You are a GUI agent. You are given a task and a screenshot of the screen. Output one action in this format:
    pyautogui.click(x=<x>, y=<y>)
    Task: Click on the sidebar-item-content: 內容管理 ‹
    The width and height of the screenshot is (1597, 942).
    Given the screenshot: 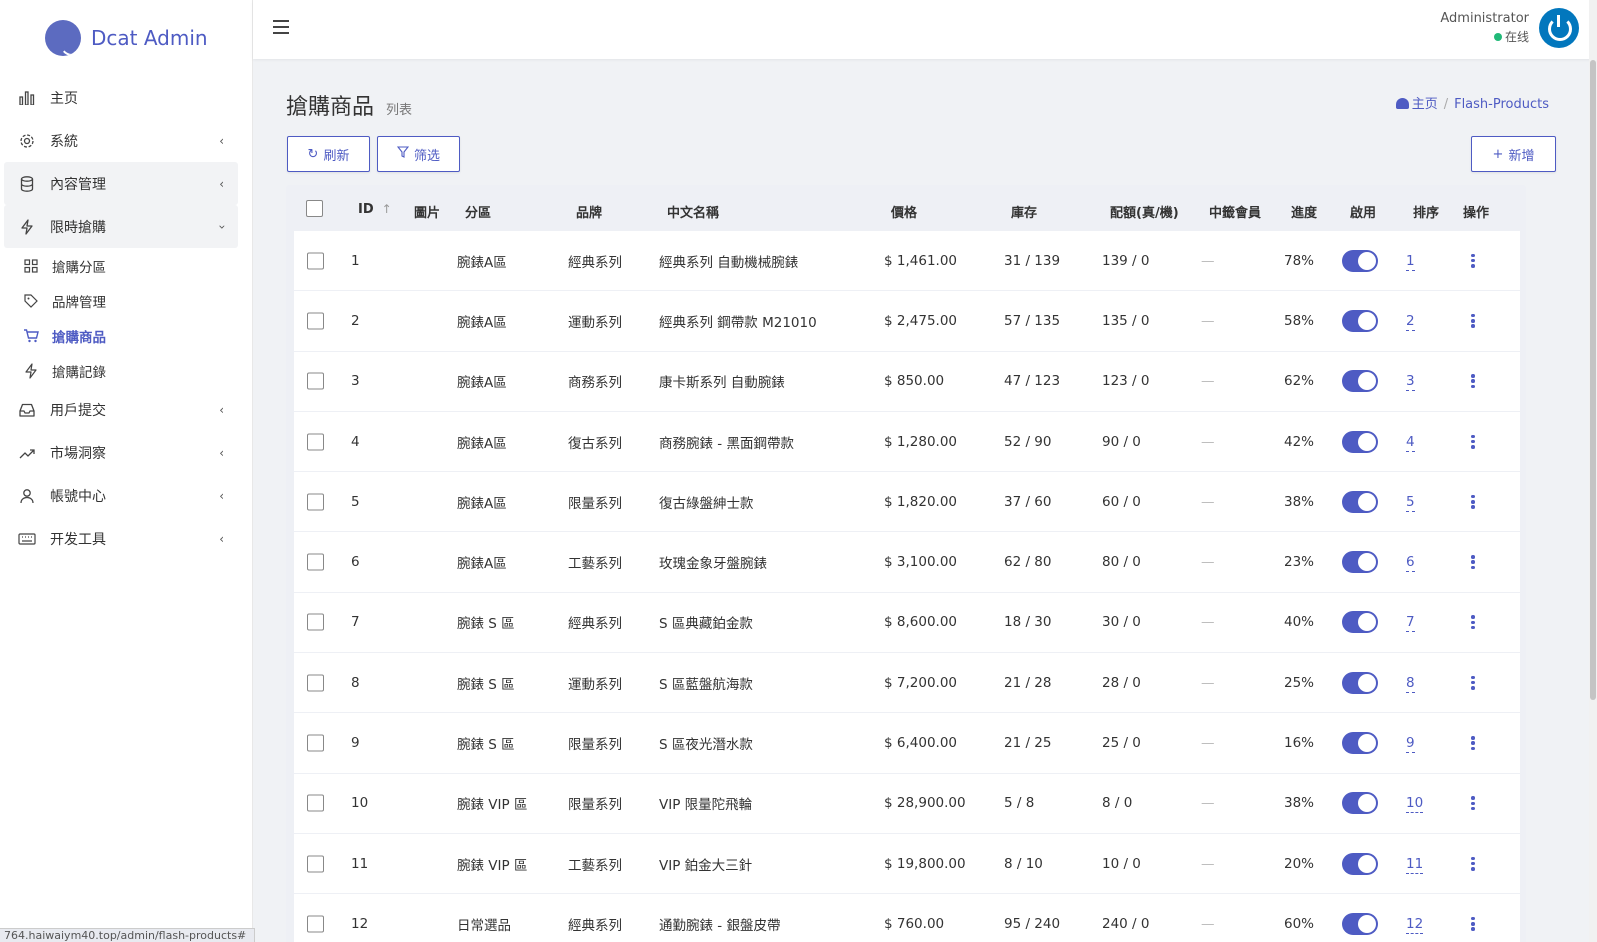 What is the action you would take?
    pyautogui.click(x=121, y=183)
    